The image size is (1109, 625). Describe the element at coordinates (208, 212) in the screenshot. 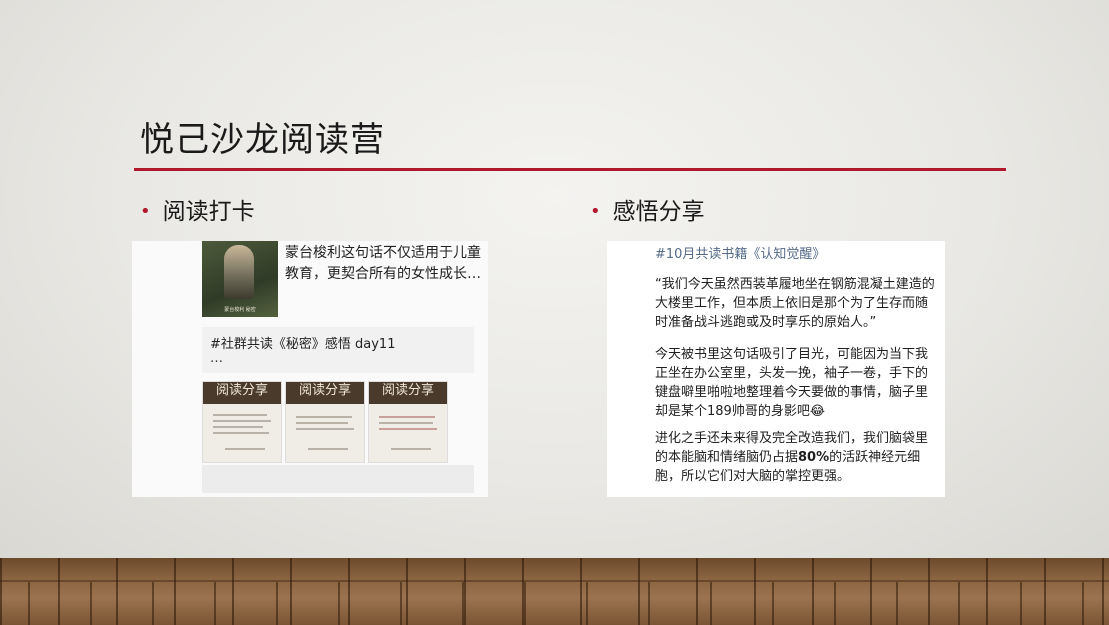

I see `bullet-label: 阅读打卡` at that location.